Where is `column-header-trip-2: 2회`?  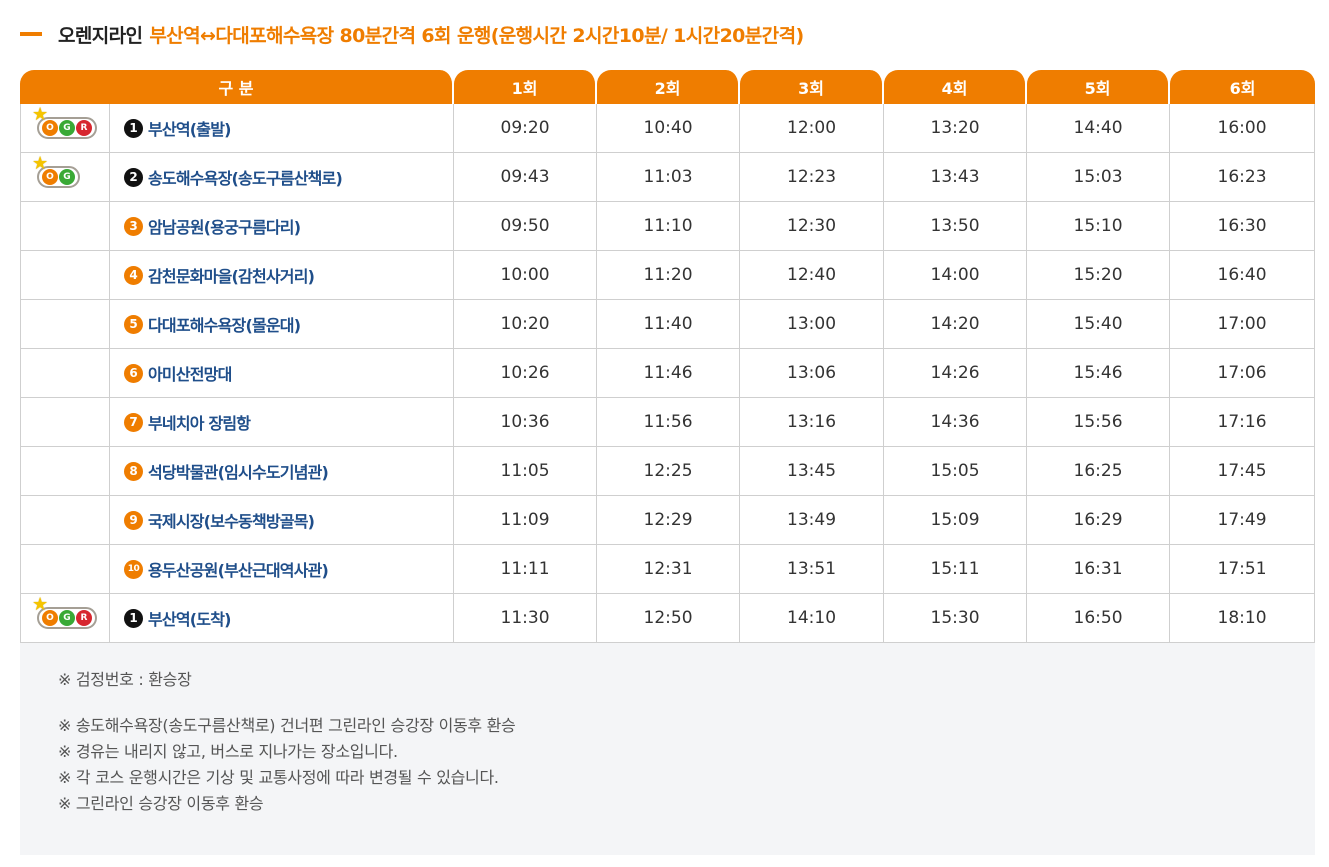 column-header-trip-2: 2회 is located at coordinates (669, 87).